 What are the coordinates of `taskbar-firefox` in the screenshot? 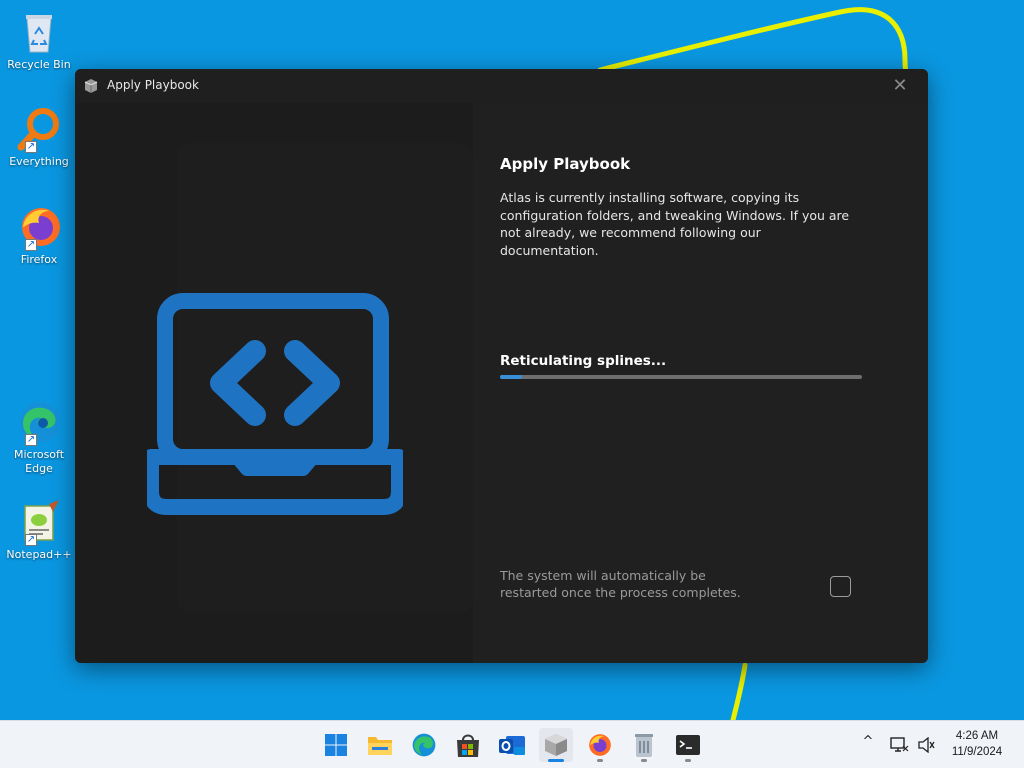 It's located at (600, 745).